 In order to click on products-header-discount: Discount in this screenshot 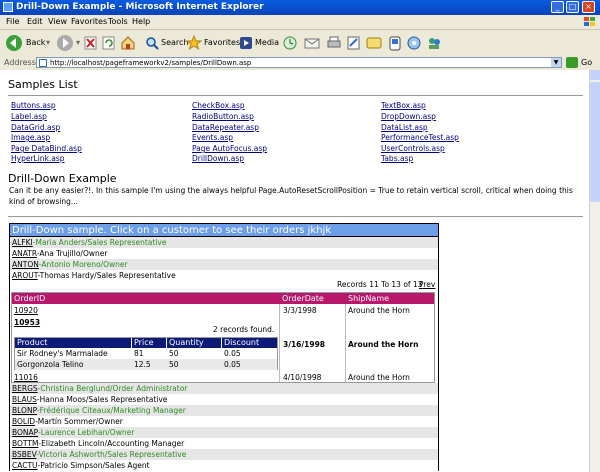, I will do `click(249, 343)`.